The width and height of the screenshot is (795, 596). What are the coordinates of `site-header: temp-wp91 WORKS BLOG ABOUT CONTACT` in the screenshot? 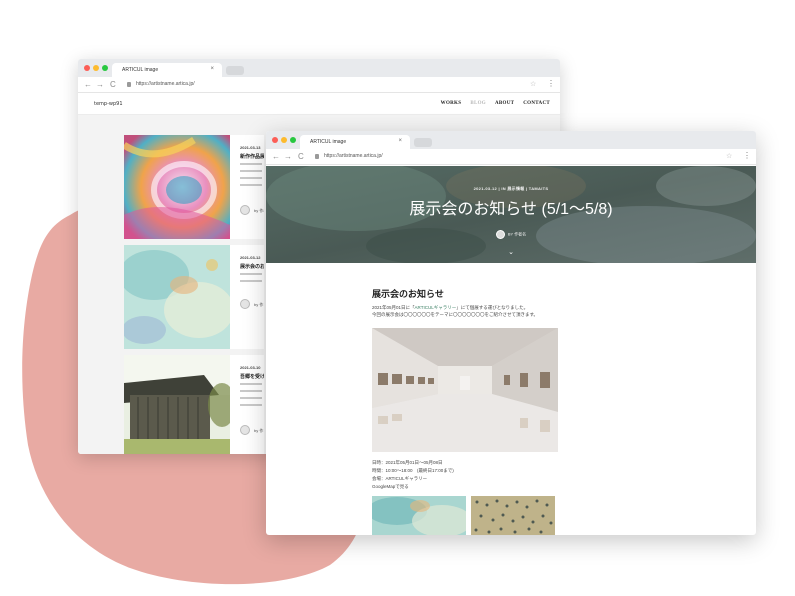 It's located at (319, 104).